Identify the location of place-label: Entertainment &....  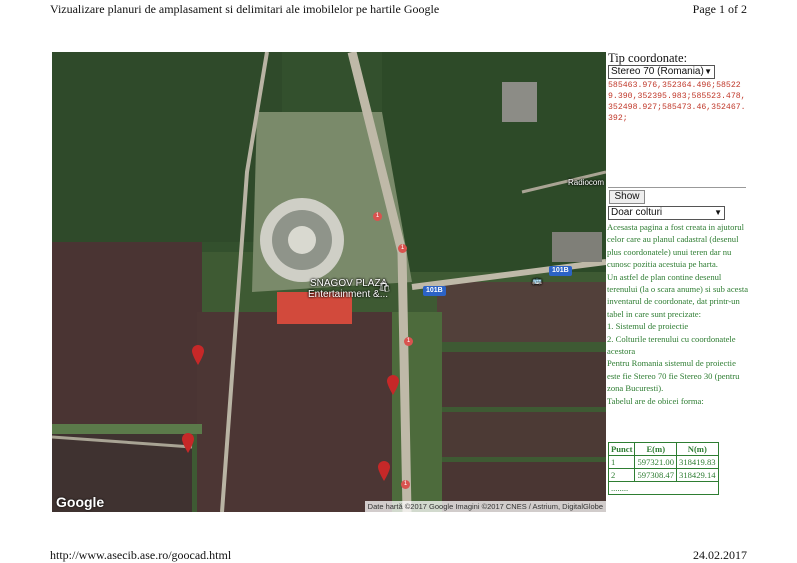
(348, 294).